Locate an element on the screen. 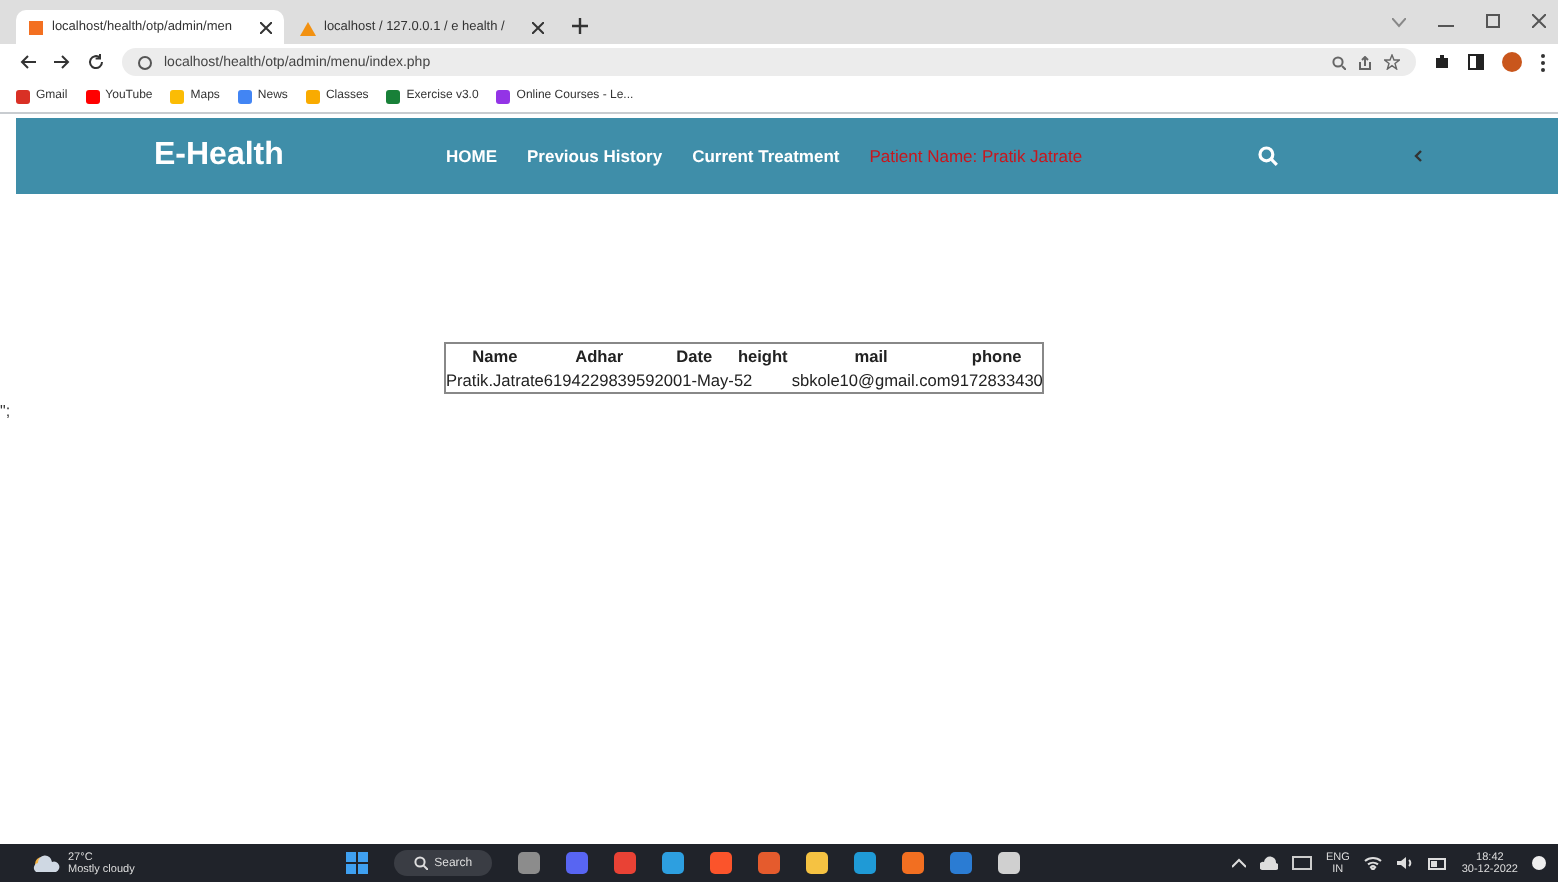  minimize-icon is located at coordinates (1446, 26).